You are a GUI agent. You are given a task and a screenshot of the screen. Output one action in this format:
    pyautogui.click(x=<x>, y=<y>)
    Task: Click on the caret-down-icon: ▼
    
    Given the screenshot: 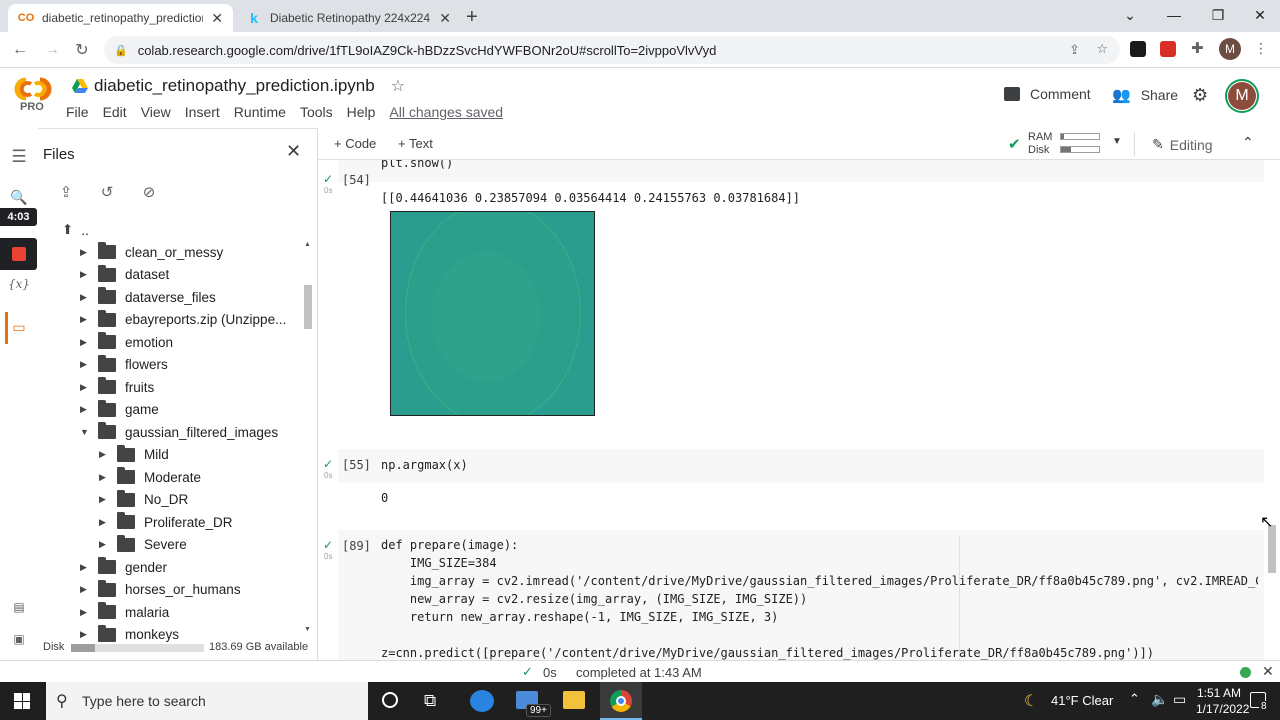 What is the action you would take?
    pyautogui.click(x=85, y=432)
    